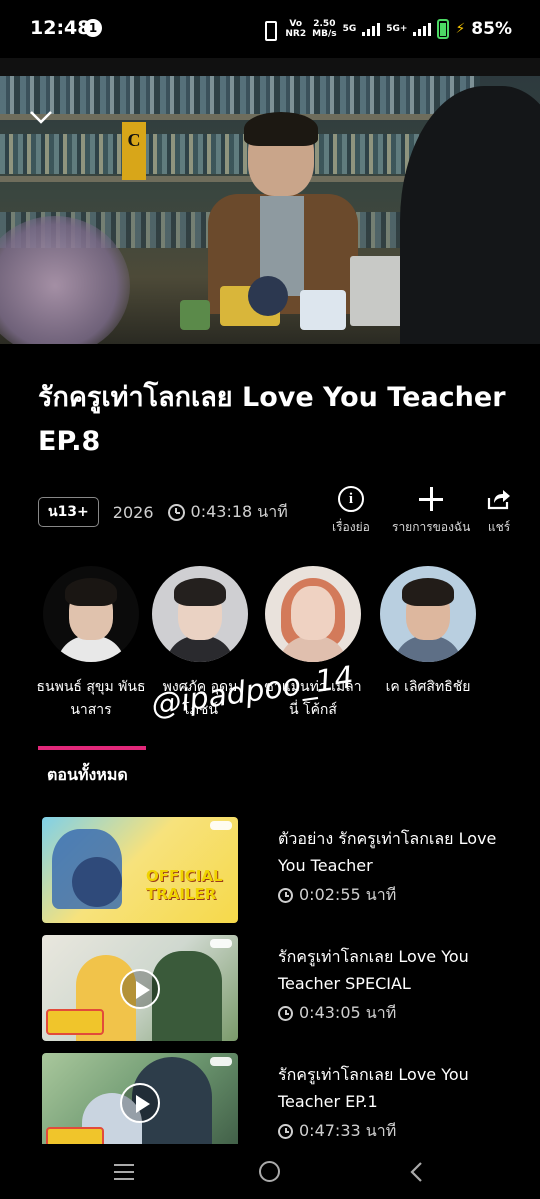  I want to click on duration: 0:43:18 นาที, so click(227, 512).